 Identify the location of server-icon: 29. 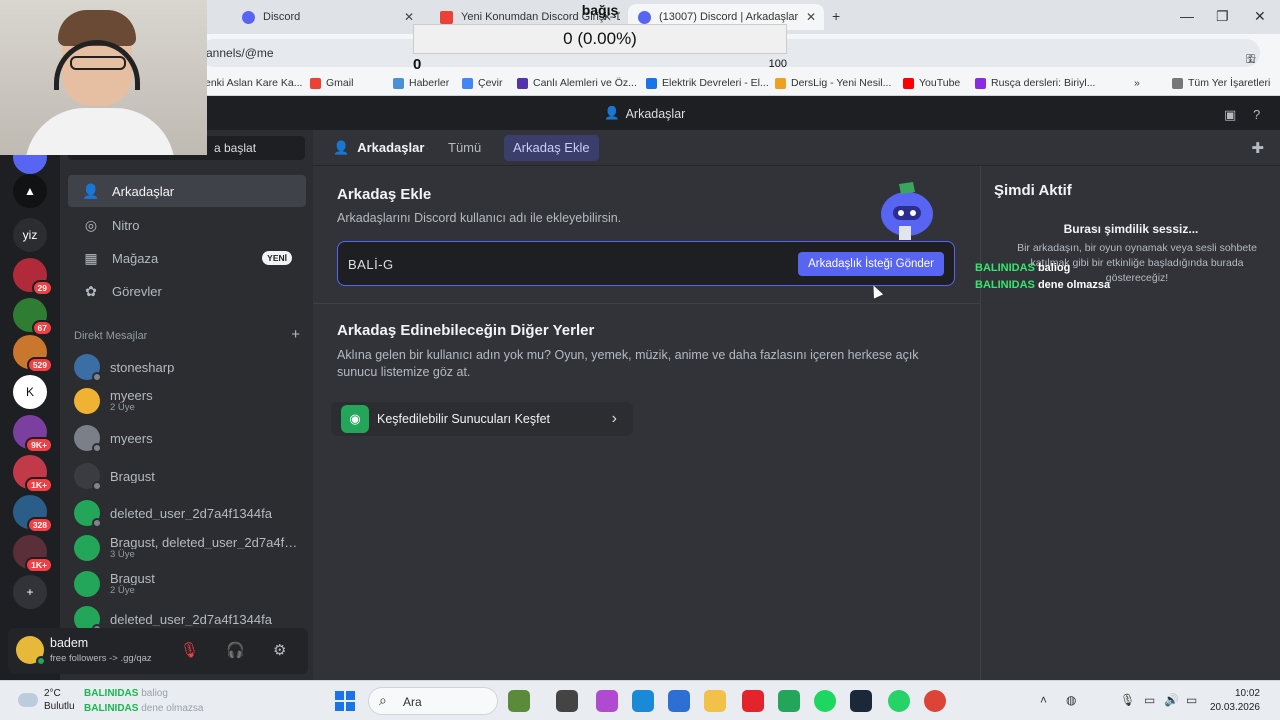
(33, 277).